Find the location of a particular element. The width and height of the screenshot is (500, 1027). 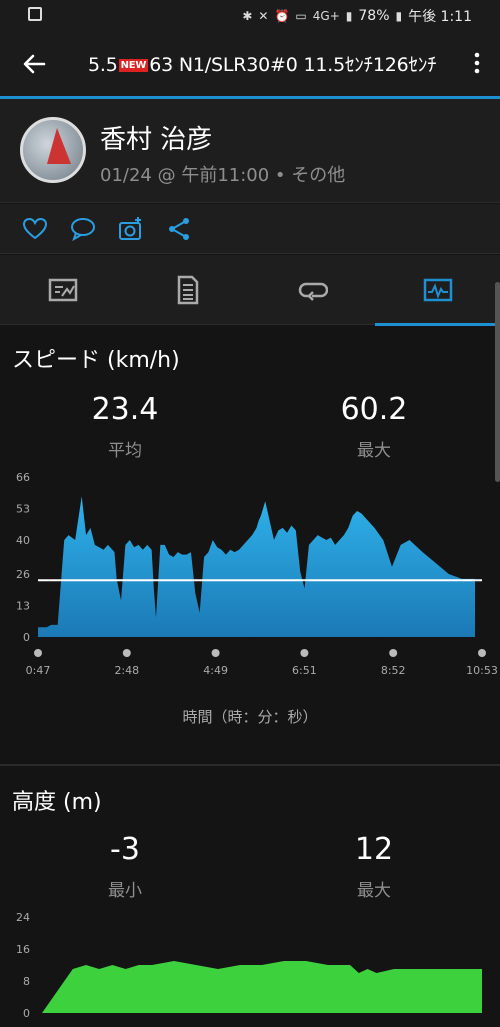

elevation-min-label: 最小 is located at coordinates (125, 891).